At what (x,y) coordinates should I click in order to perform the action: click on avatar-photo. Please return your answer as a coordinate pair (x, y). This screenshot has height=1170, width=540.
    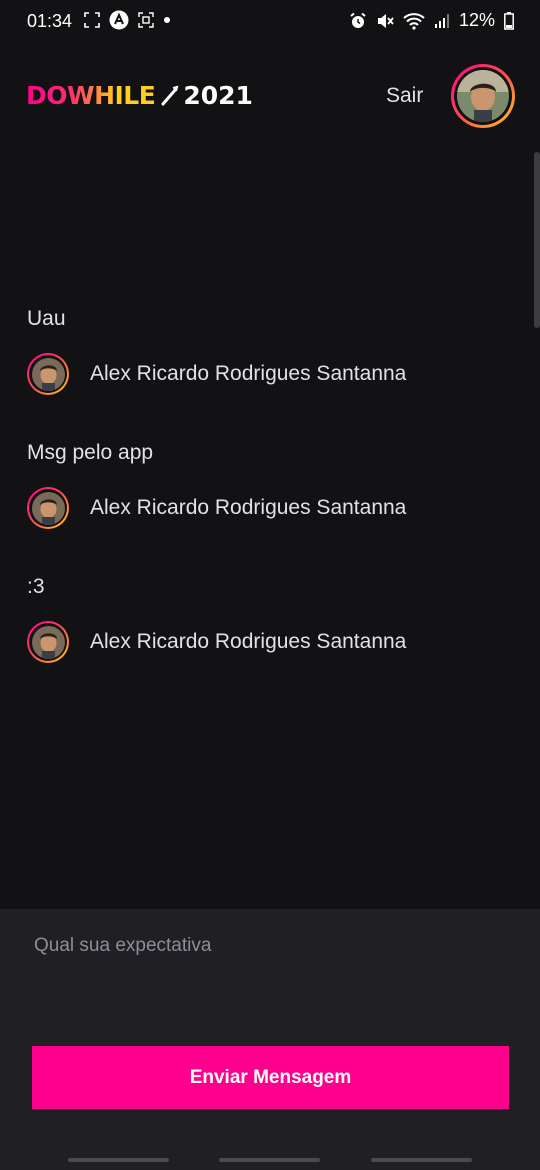
    Looking at the image, I should click on (483, 96).